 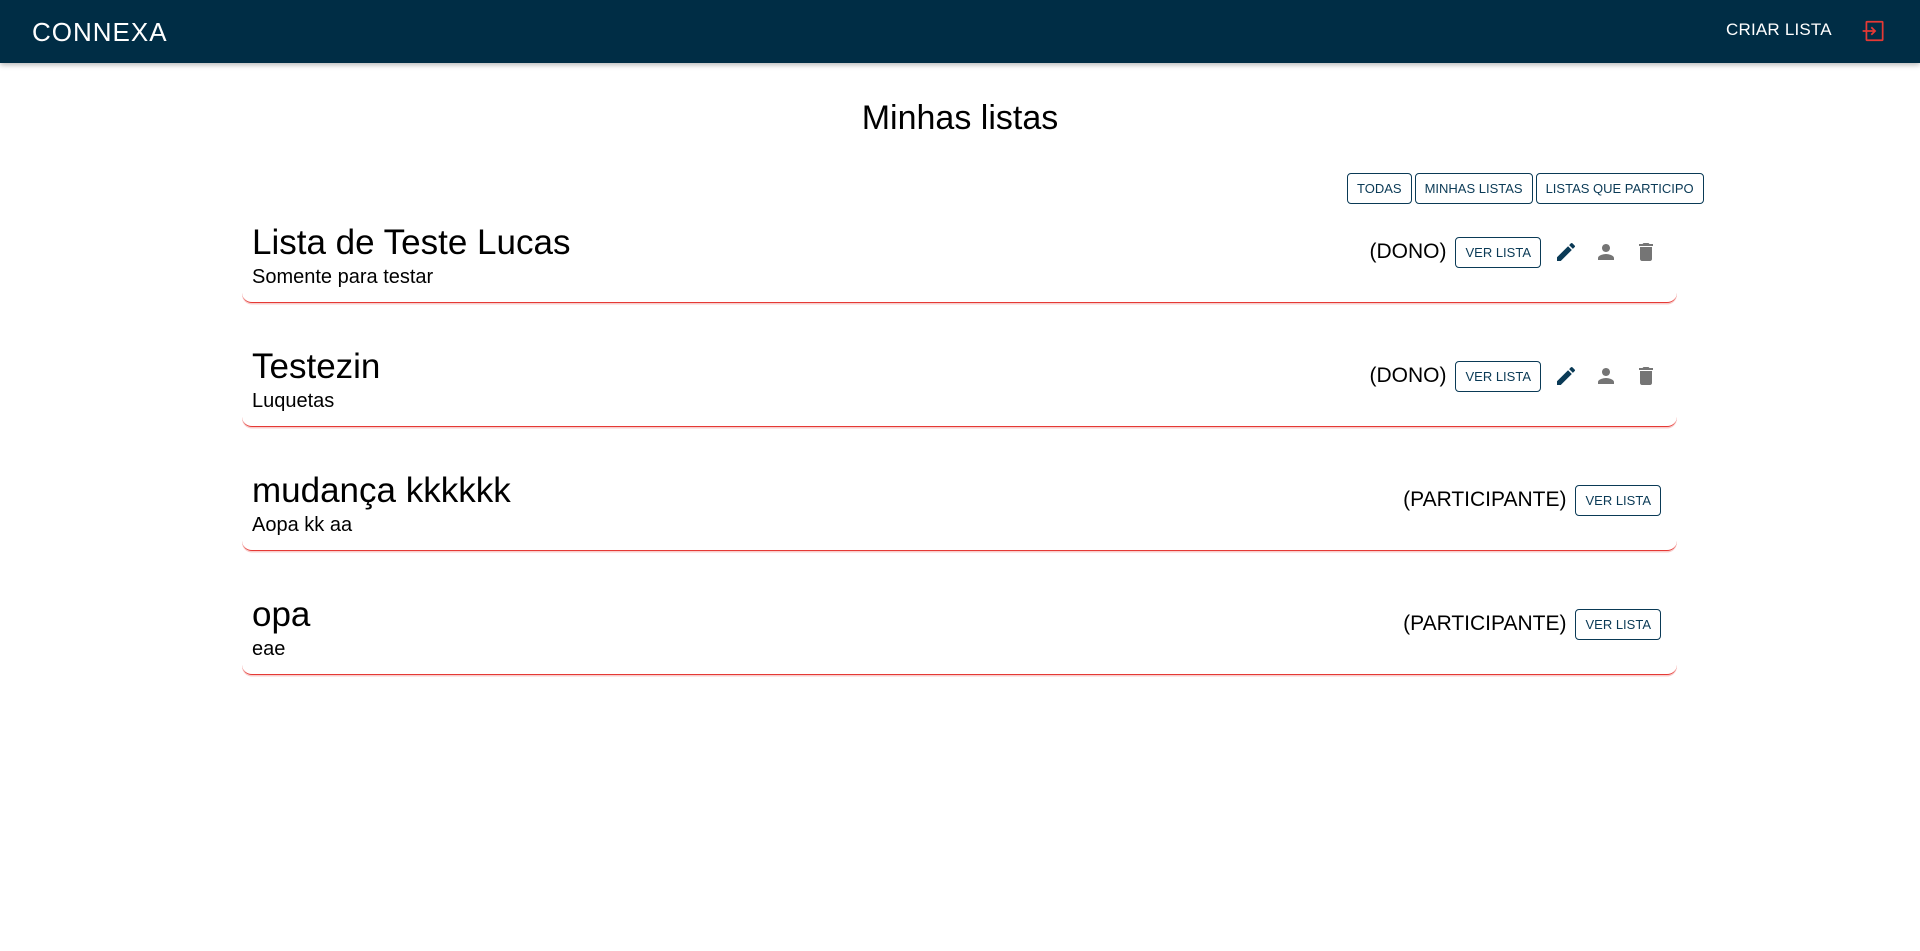 I want to click on list-title: Testezin, so click(x=316, y=366).